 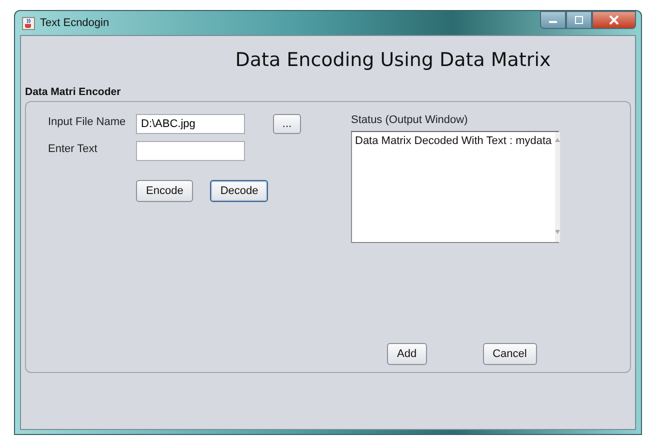 What do you see at coordinates (553, 20) in the screenshot?
I see `minimize-button` at bounding box center [553, 20].